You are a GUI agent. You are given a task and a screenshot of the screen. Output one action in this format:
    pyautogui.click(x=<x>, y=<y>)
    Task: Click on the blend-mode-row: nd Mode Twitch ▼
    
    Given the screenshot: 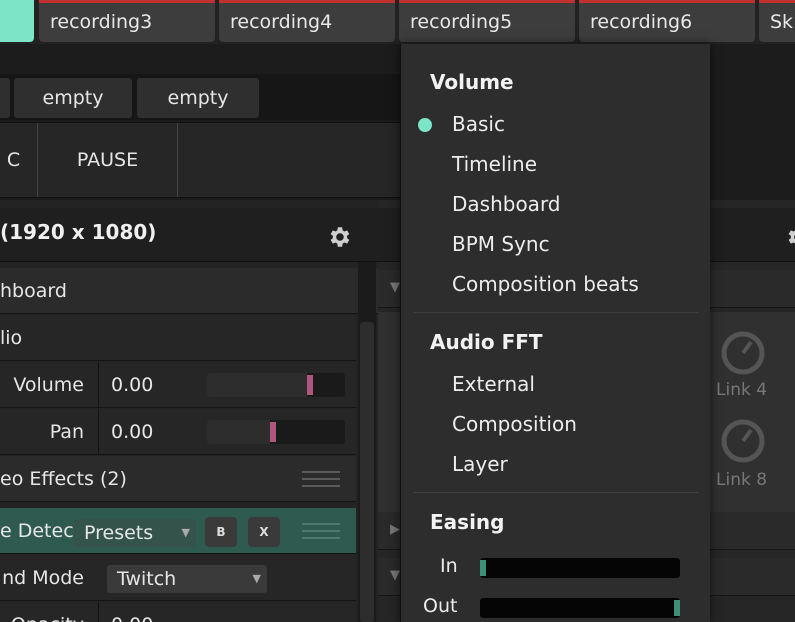 What is the action you would take?
    pyautogui.click(x=178, y=578)
    